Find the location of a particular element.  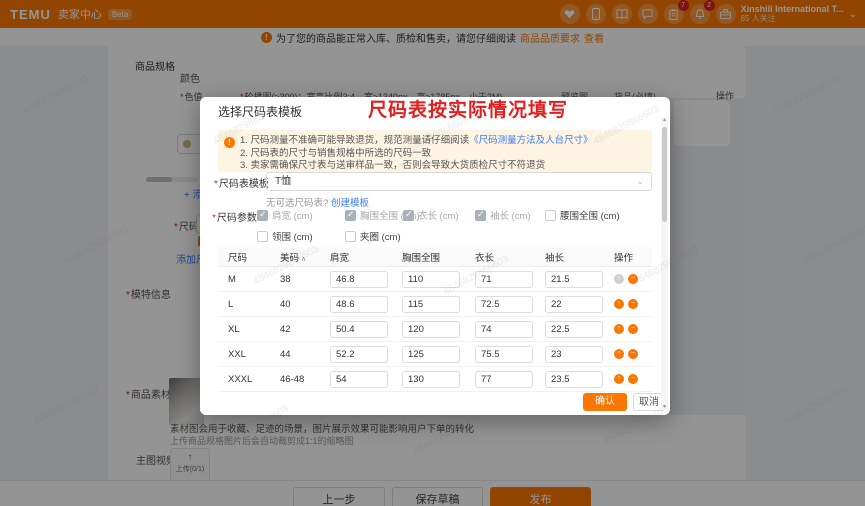

template-selected-value: T恤 is located at coordinates (283, 181).